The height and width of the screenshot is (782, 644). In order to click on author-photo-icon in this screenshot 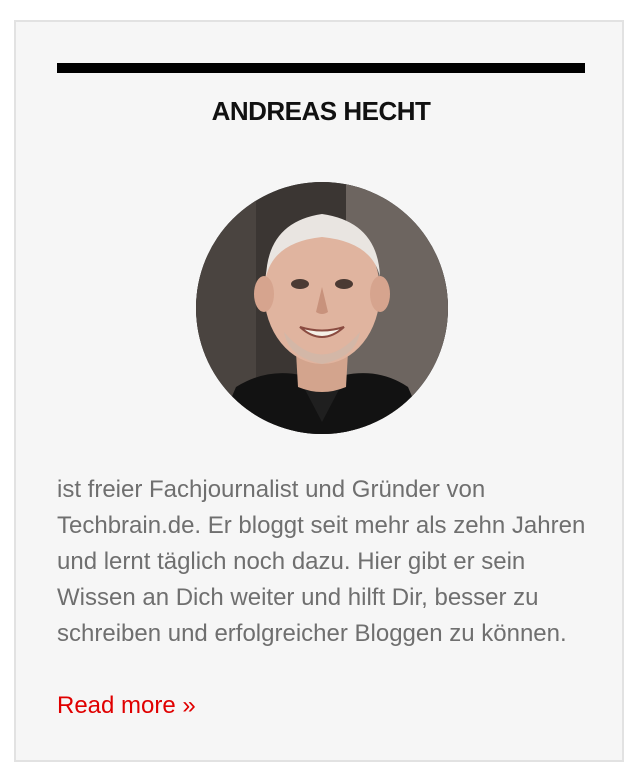, I will do `click(322, 308)`.